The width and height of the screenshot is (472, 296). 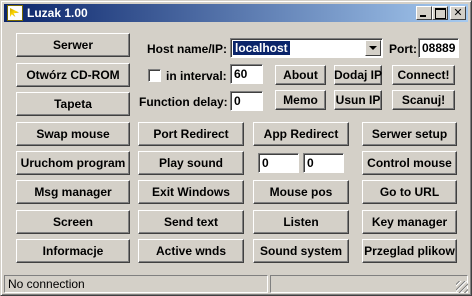 What do you see at coordinates (73, 104) in the screenshot?
I see `wallpaper-button: Tapeta` at bounding box center [73, 104].